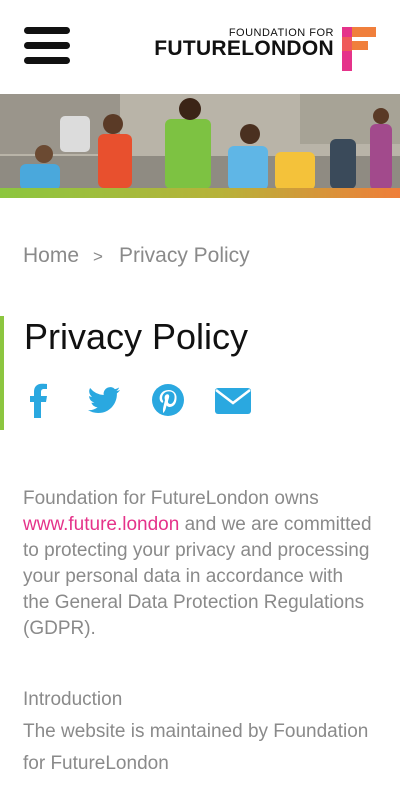  Describe the element at coordinates (168, 400) in the screenshot. I see `pinterest-icon` at that location.